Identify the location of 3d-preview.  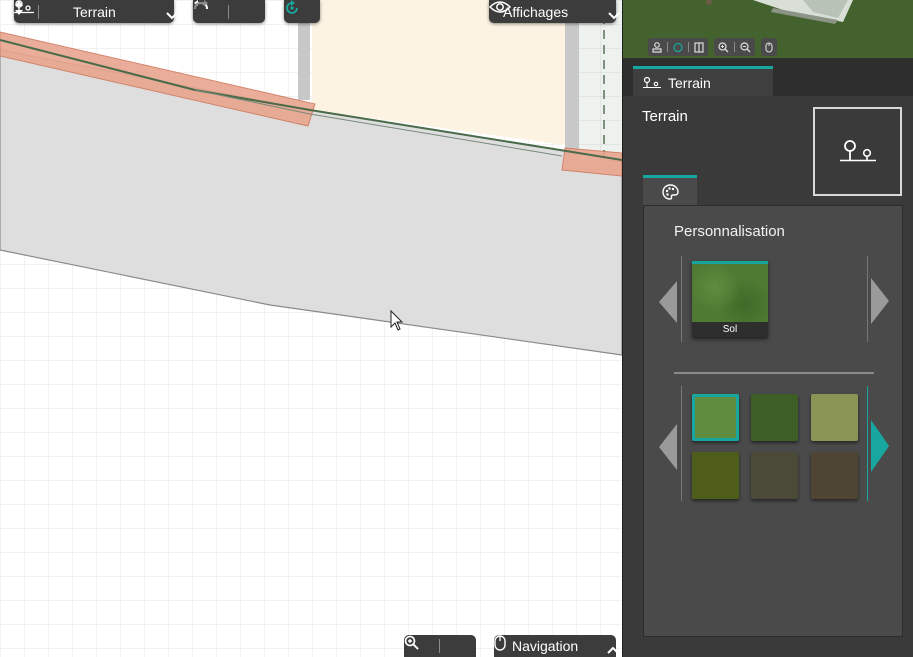
(768, 29).